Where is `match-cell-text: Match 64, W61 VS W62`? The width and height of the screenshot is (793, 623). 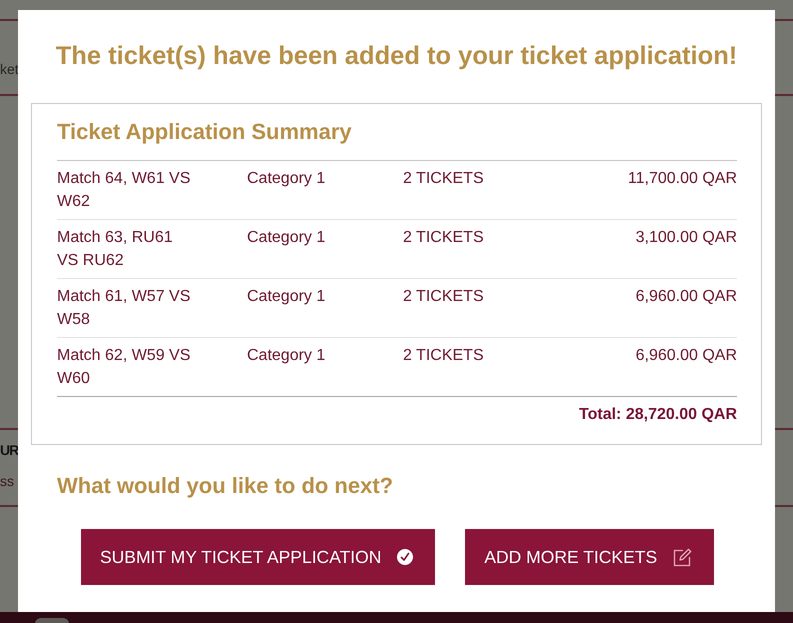 match-cell-text: Match 64, W61 VS W62 is located at coordinates (124, 190).